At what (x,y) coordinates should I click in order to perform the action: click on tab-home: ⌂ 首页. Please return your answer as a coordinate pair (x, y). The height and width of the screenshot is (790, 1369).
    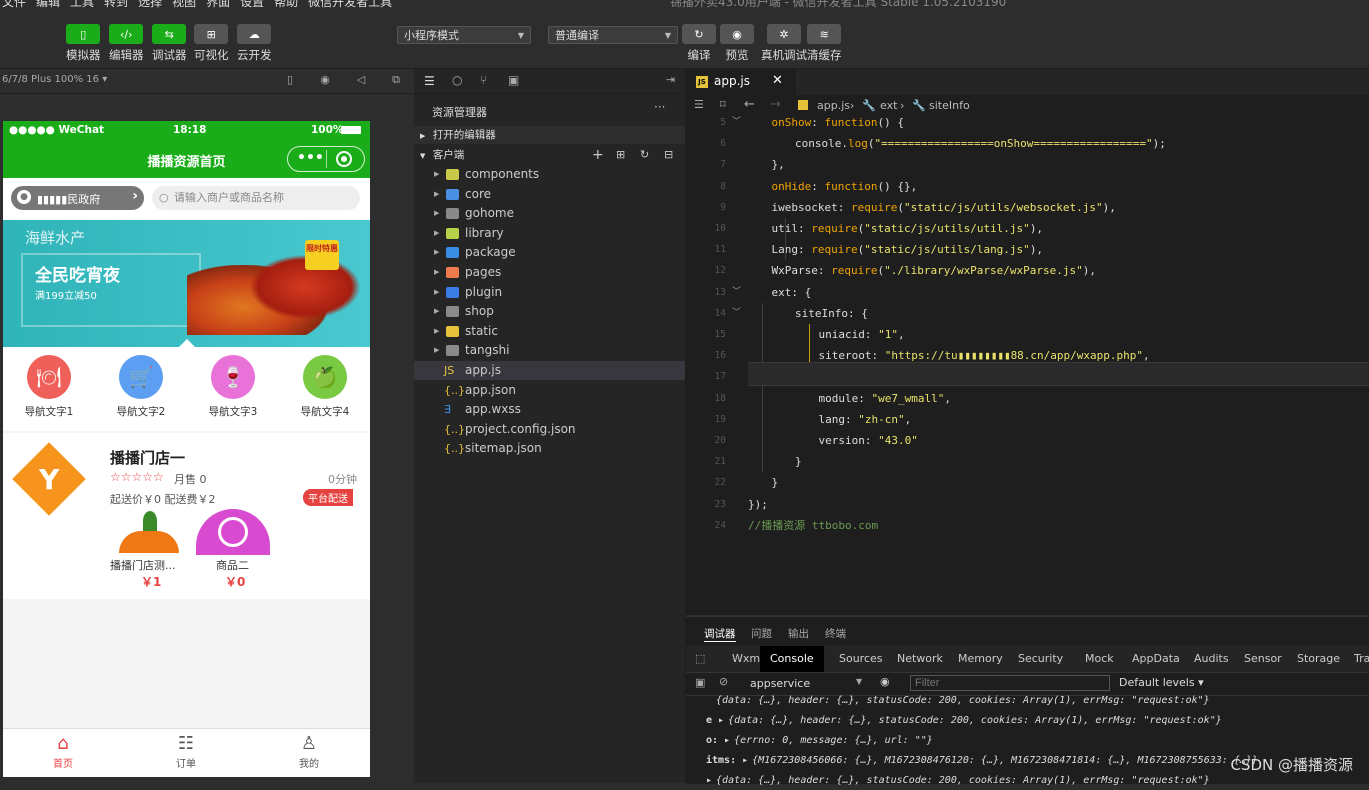
    Looking at the image, I should click on (63, 751).